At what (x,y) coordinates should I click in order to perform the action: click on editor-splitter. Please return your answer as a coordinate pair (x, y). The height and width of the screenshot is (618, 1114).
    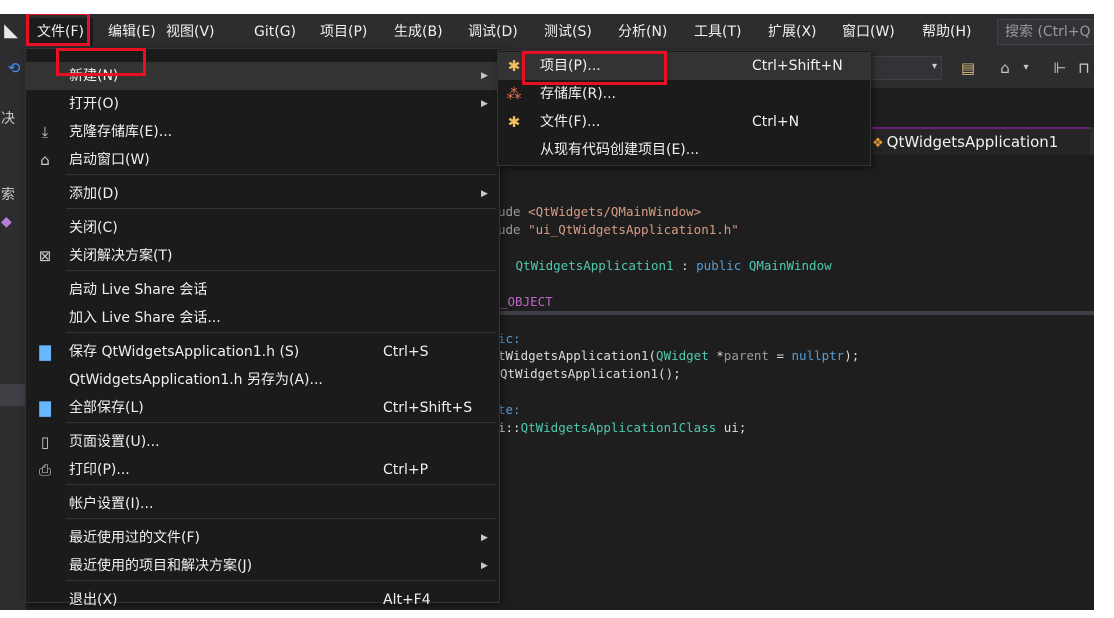
    Looking at the image, I should click on (795, 313).